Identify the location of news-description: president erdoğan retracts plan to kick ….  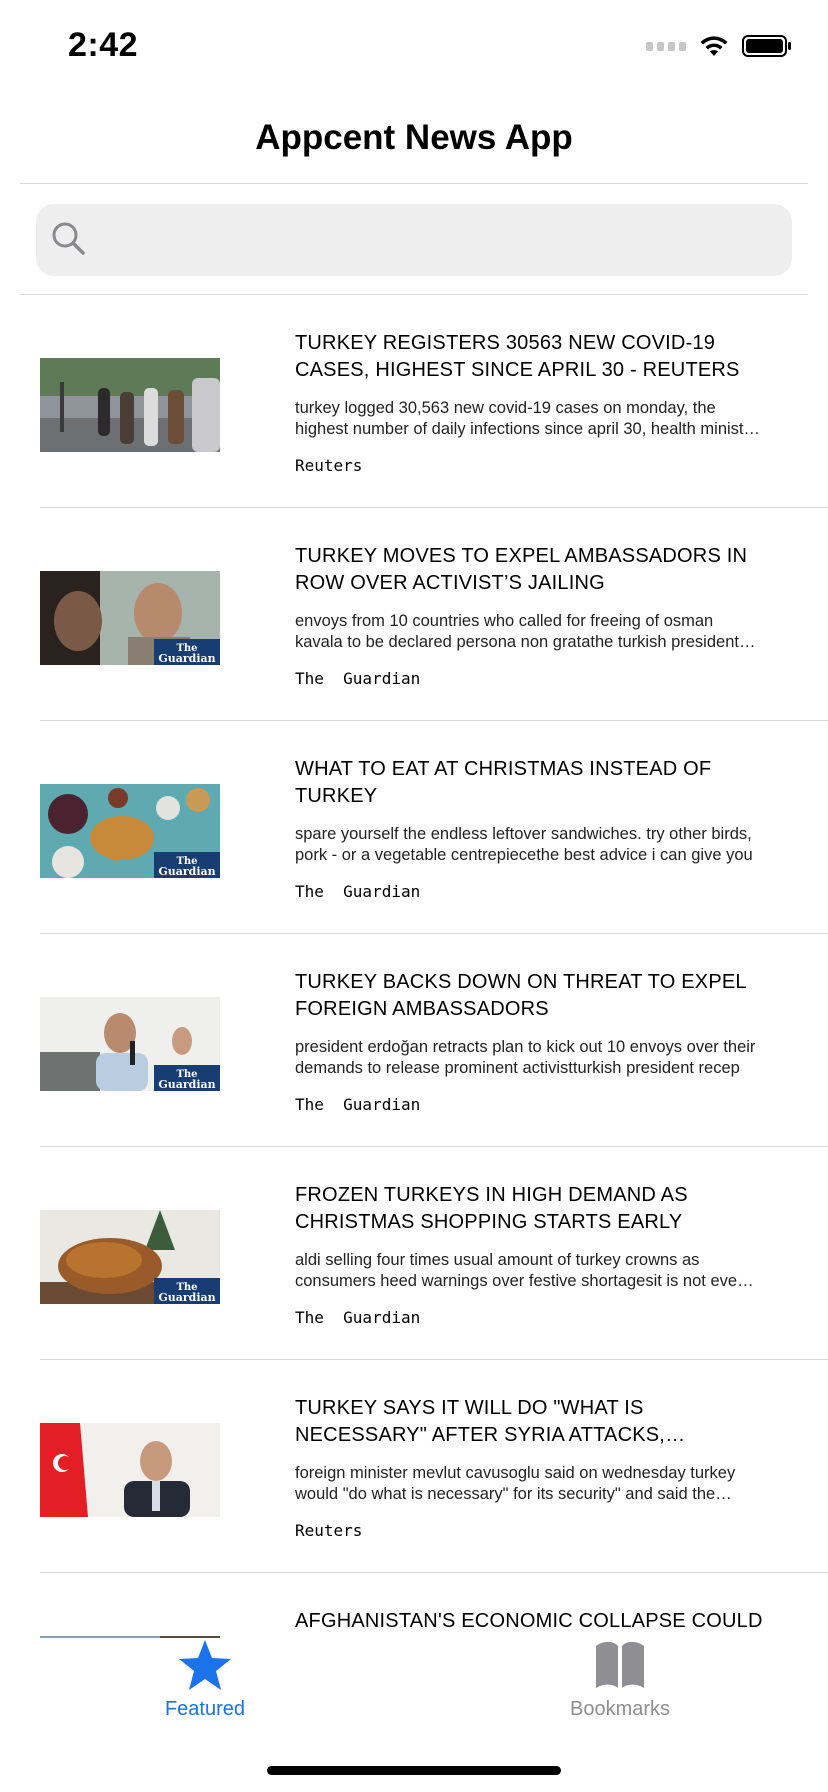
(525, 1057).